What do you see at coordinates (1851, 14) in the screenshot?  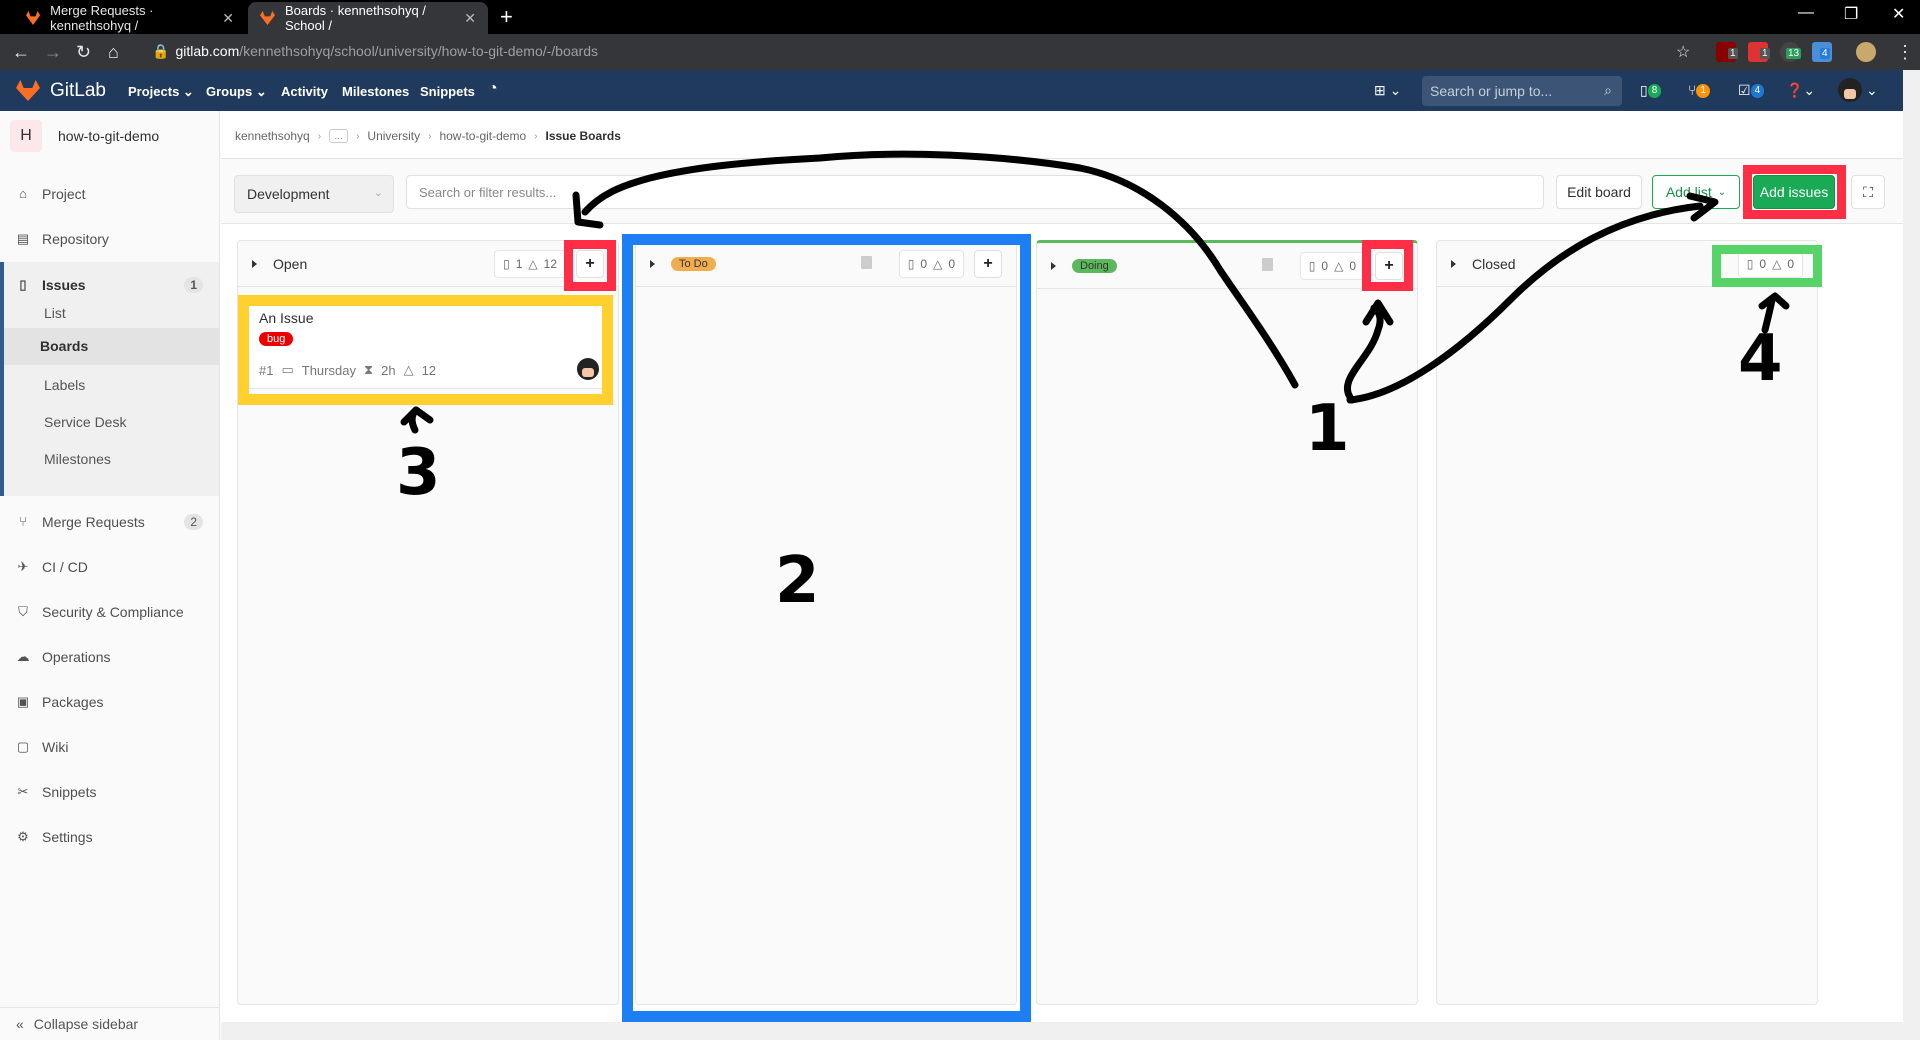 I see `restore-button: ❐` at bounding box center [1851, 14].